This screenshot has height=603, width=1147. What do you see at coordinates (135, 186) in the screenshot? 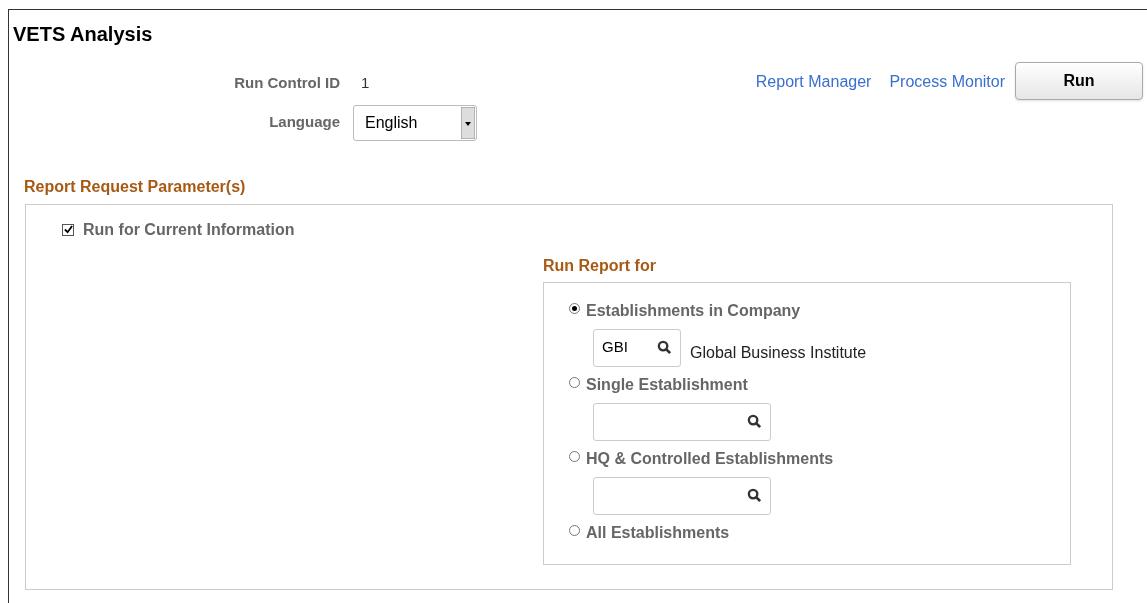
I see `section-title: Report Request Parameter(s)` at bounding box center [135, 186].